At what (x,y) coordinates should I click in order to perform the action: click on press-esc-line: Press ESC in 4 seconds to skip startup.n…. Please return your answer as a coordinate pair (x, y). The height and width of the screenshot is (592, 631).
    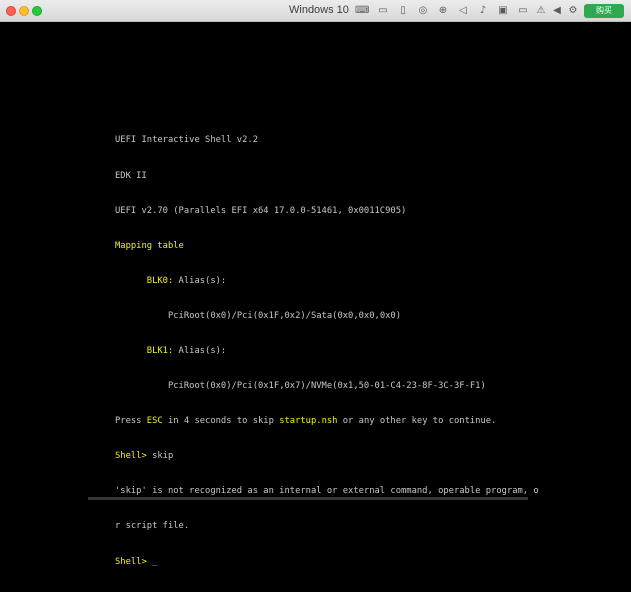
    Looking at the image, I should click on (327, 422).